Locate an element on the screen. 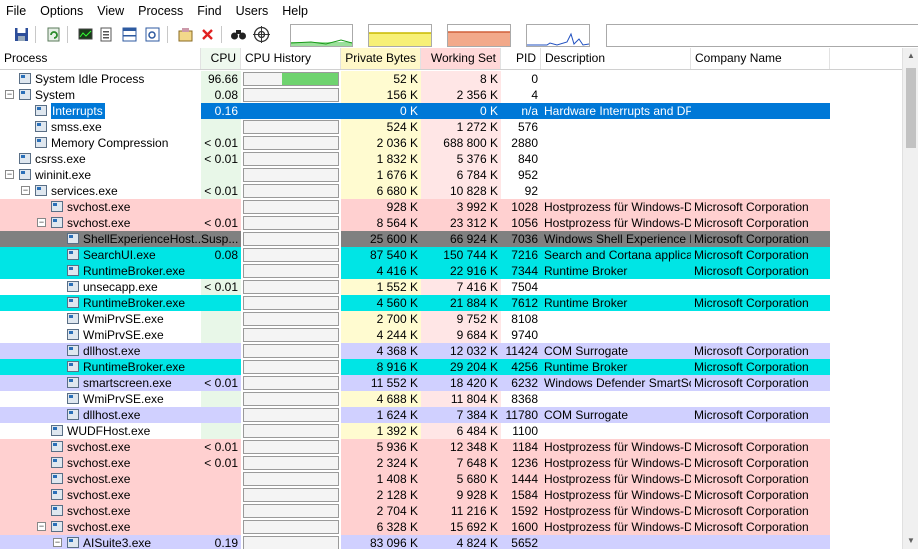 This screenshot has width=918, height=549. refresh-icon is located at coordinates (53, 34).